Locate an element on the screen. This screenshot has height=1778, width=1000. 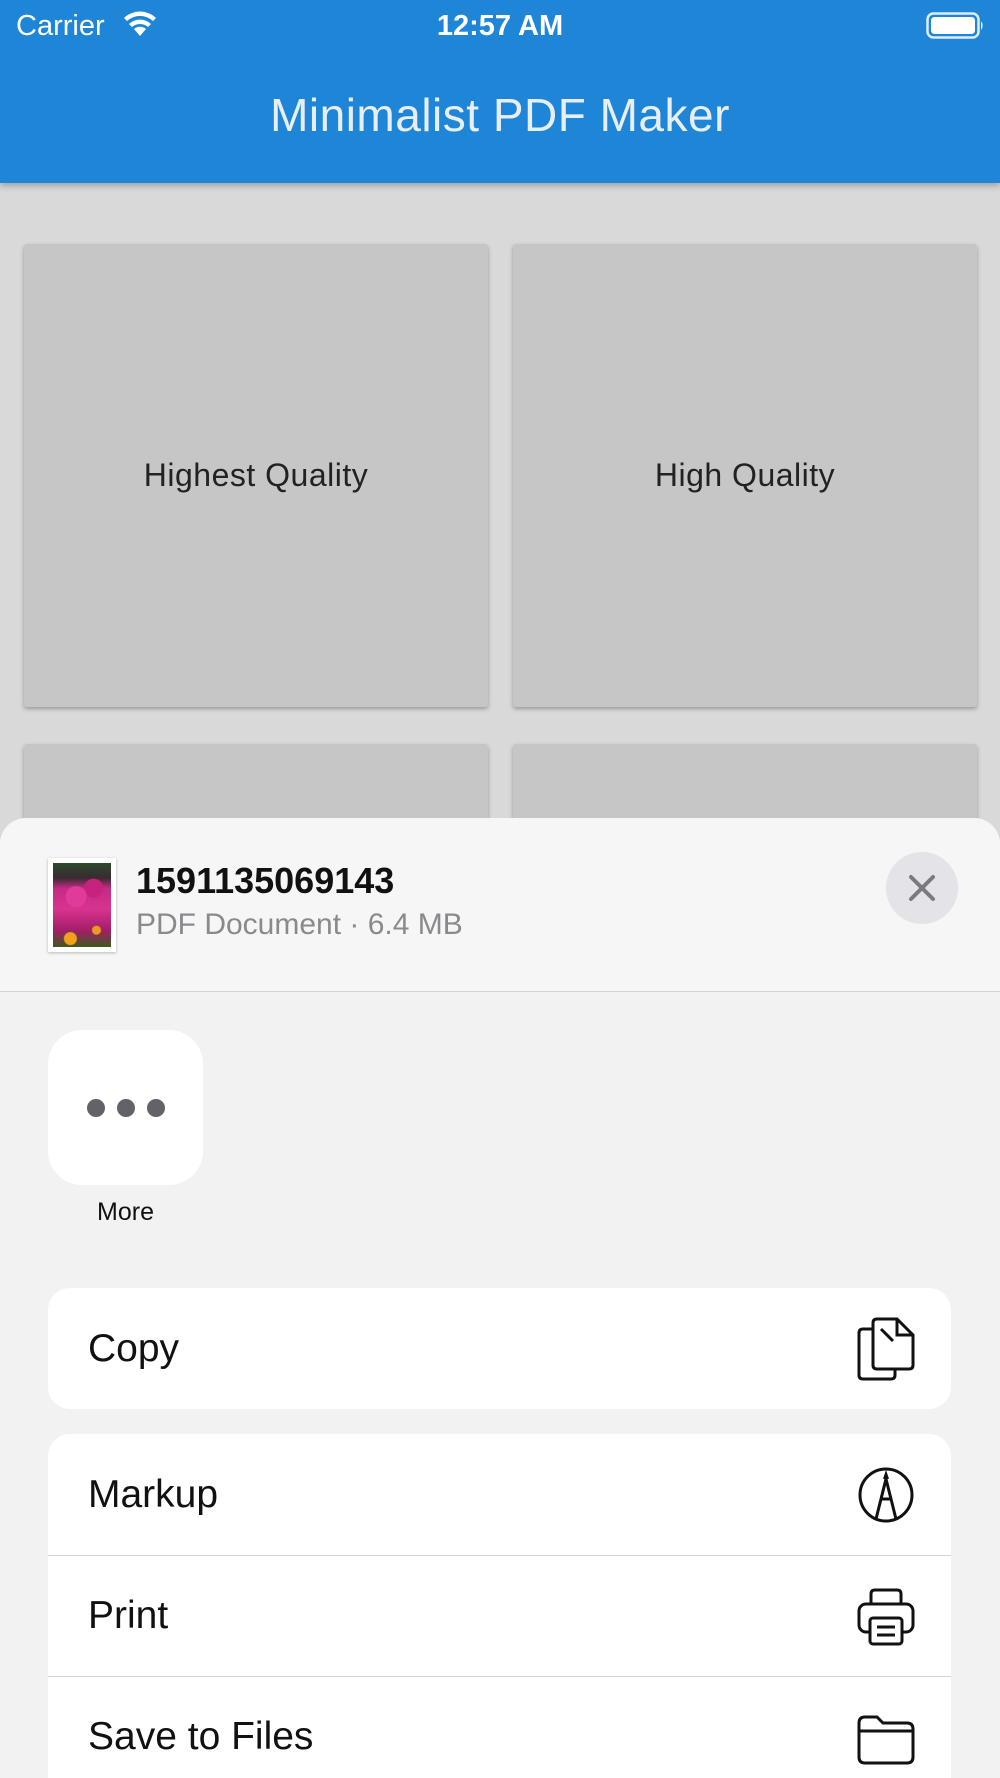
print-icon is located at coordinates (886, 1616).